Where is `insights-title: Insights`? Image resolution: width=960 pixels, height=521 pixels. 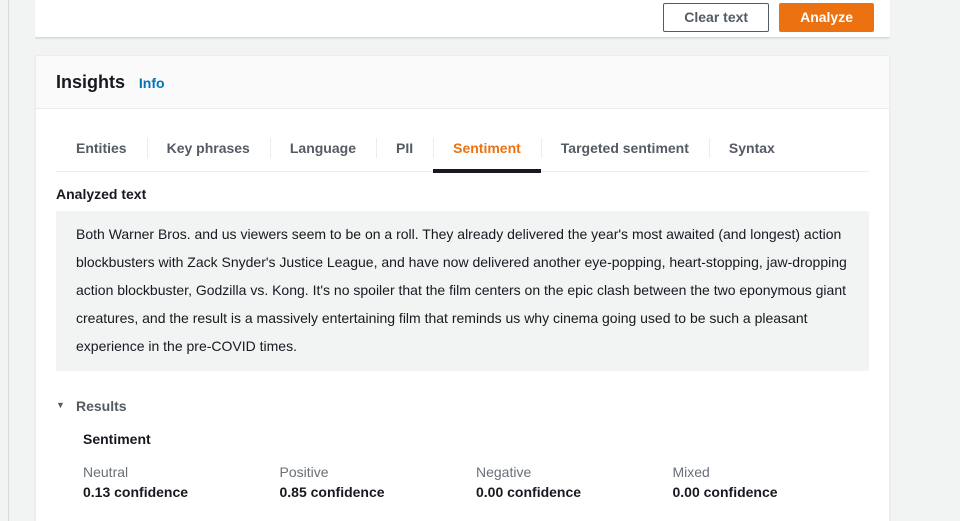 insights-title: Insights is located at coordinates (91, 82).